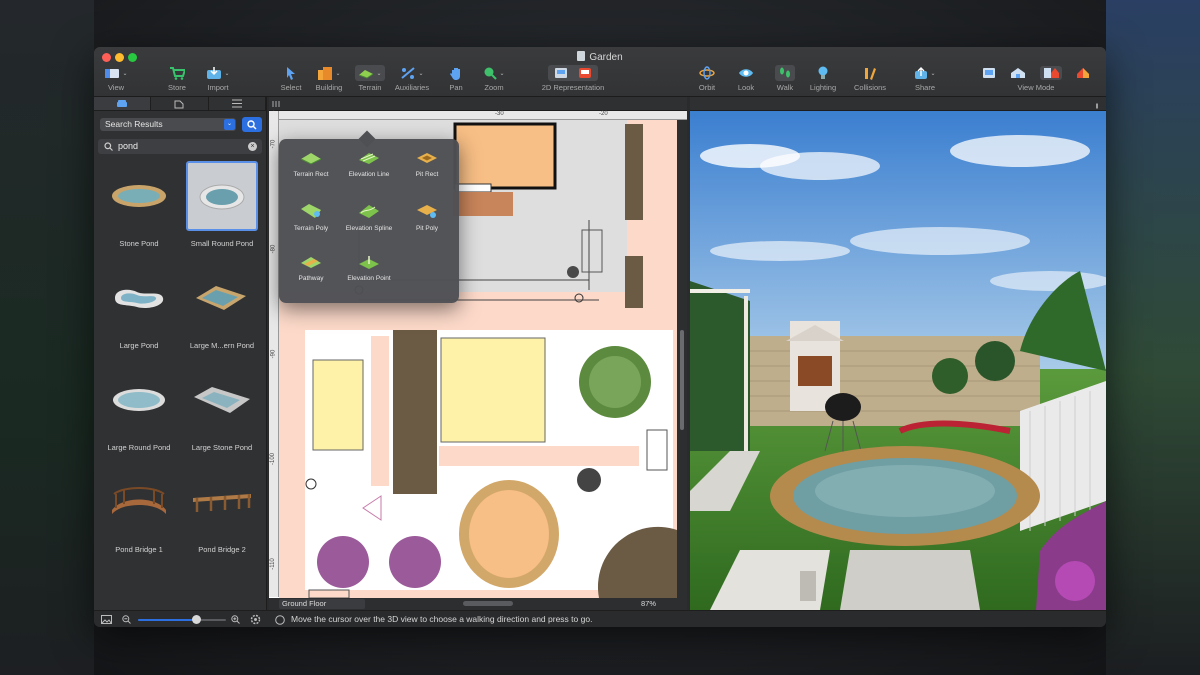 The width and height of the screenshot is (1200, 675). What do you see at coordinates (648, 603) in the screenshot?
I see `plan-zoom-level: 87%` at bounding box center [648, 603].